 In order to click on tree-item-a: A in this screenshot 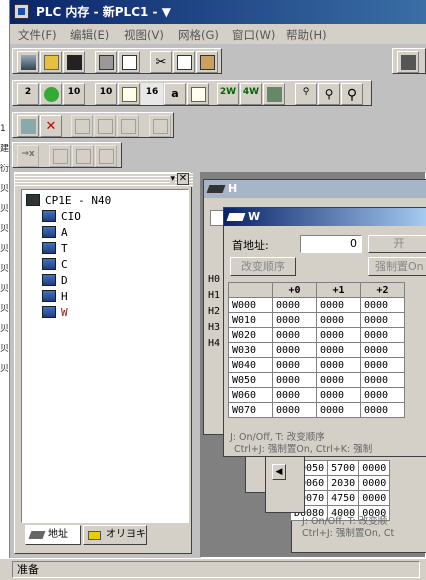, I will do `click(55, 233)`.